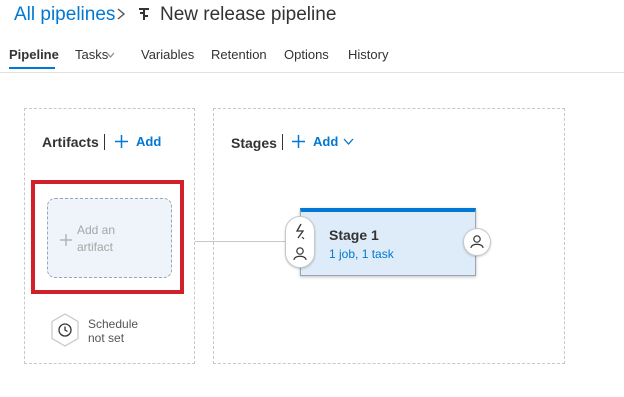 The height and width of the screenshot is (397, 624). Describe the element at coordinates (306, 54) in the screenshot. I see `tab-options: Options` at that location.